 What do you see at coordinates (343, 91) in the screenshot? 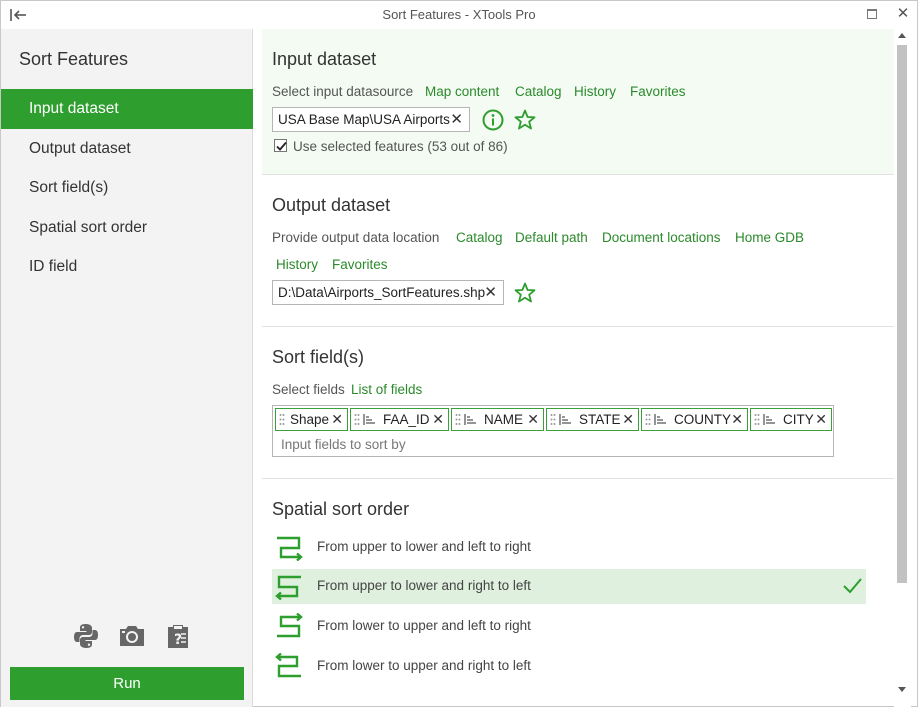
I see `input-datasource-prompt: Select input datasource` at bounding box center [343, 91].